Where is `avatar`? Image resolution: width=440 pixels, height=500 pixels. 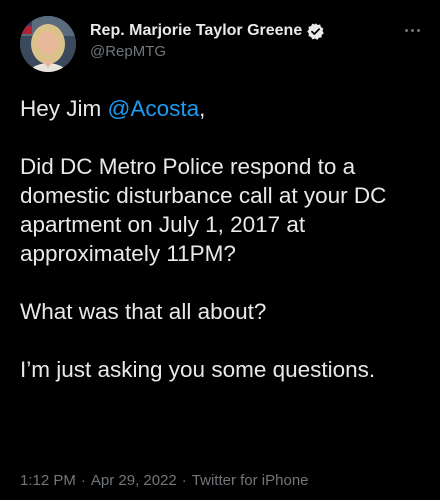
avatar is located at coordinates (48, 44).